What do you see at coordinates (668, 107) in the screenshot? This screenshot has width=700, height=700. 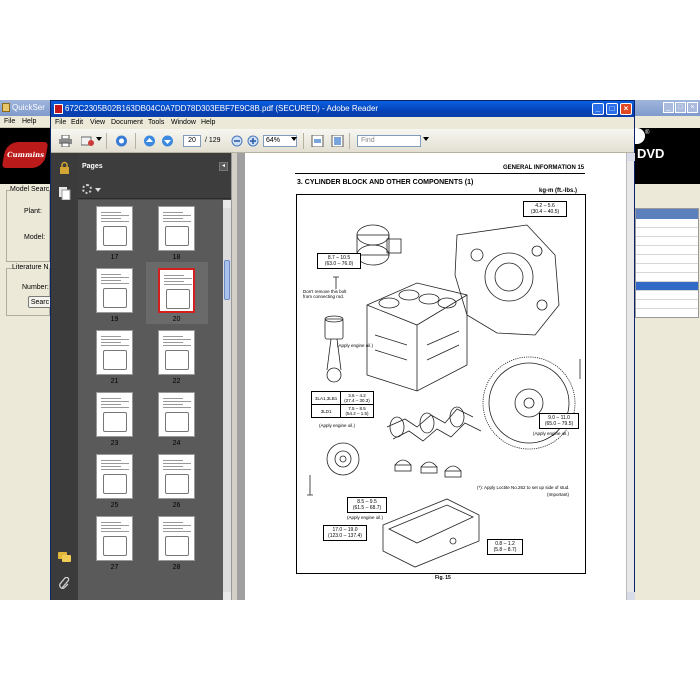 I see `quickserve-minimize-button: _` at bounding box center [668, 107].